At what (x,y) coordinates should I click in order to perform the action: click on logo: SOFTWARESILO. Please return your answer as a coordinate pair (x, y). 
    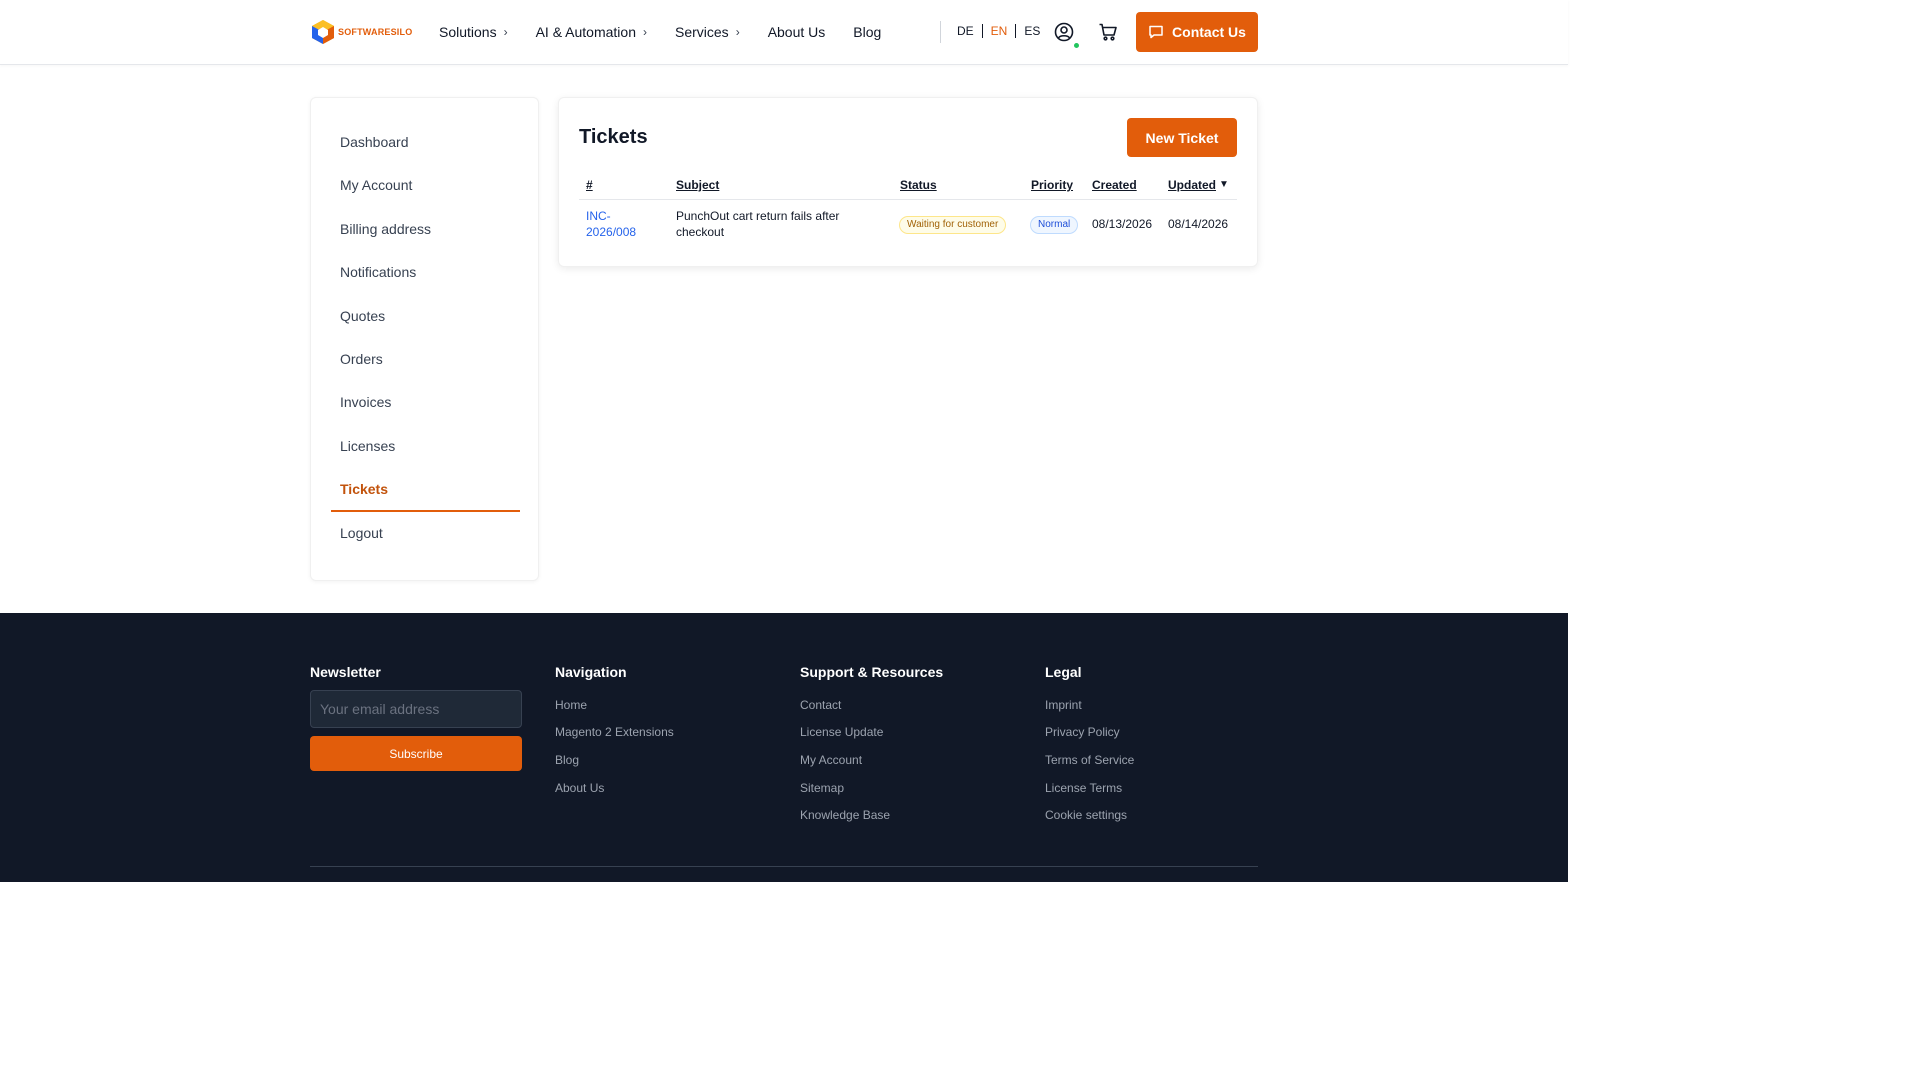
    Looking at the image, I should click on (361, 32).